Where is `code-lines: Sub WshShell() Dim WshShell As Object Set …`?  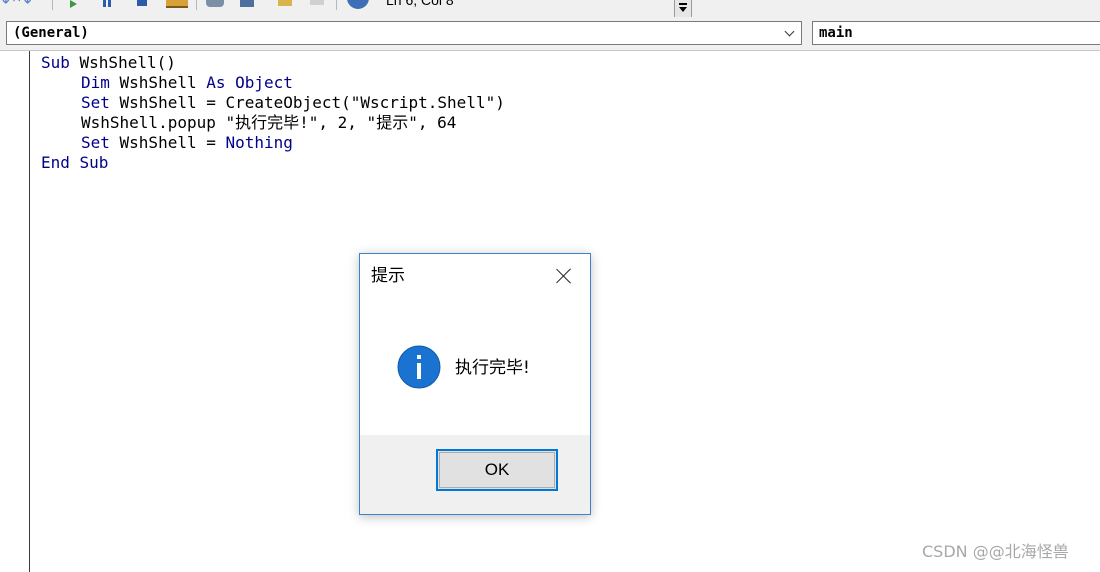
code-lines: Sub WshShell() Dim WshShell As Object Set … is located at coordinates (273, 113).